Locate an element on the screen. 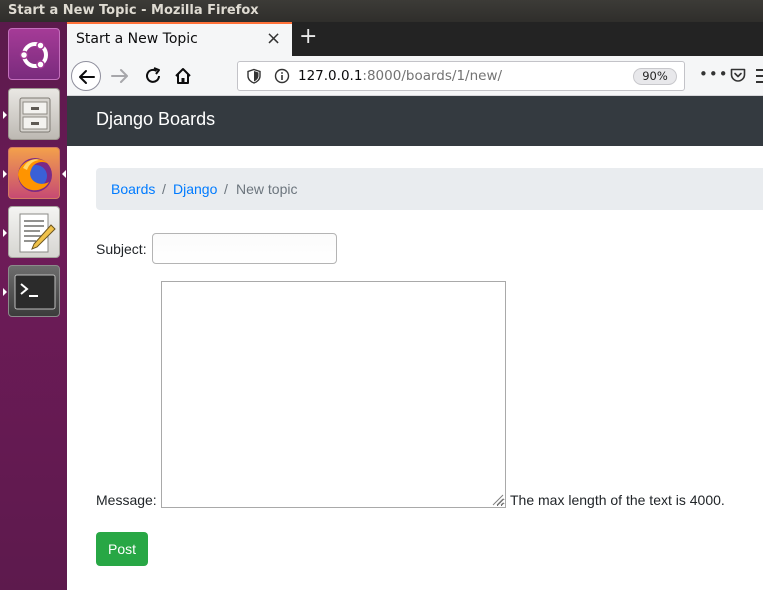 Image resolution: width=763 pixels, height=590 pixels. home-button is located at coordinates (183, 76).